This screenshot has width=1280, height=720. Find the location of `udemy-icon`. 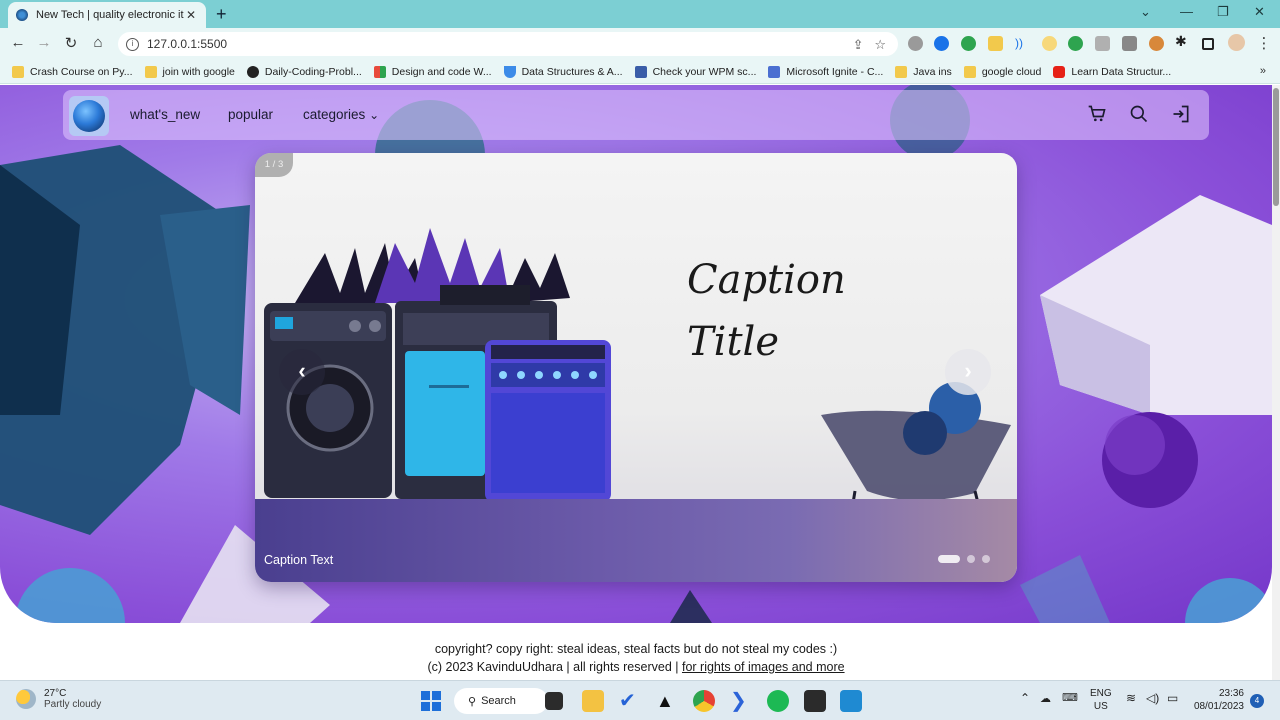

udemy-icon is located at coordinates (509, 71).